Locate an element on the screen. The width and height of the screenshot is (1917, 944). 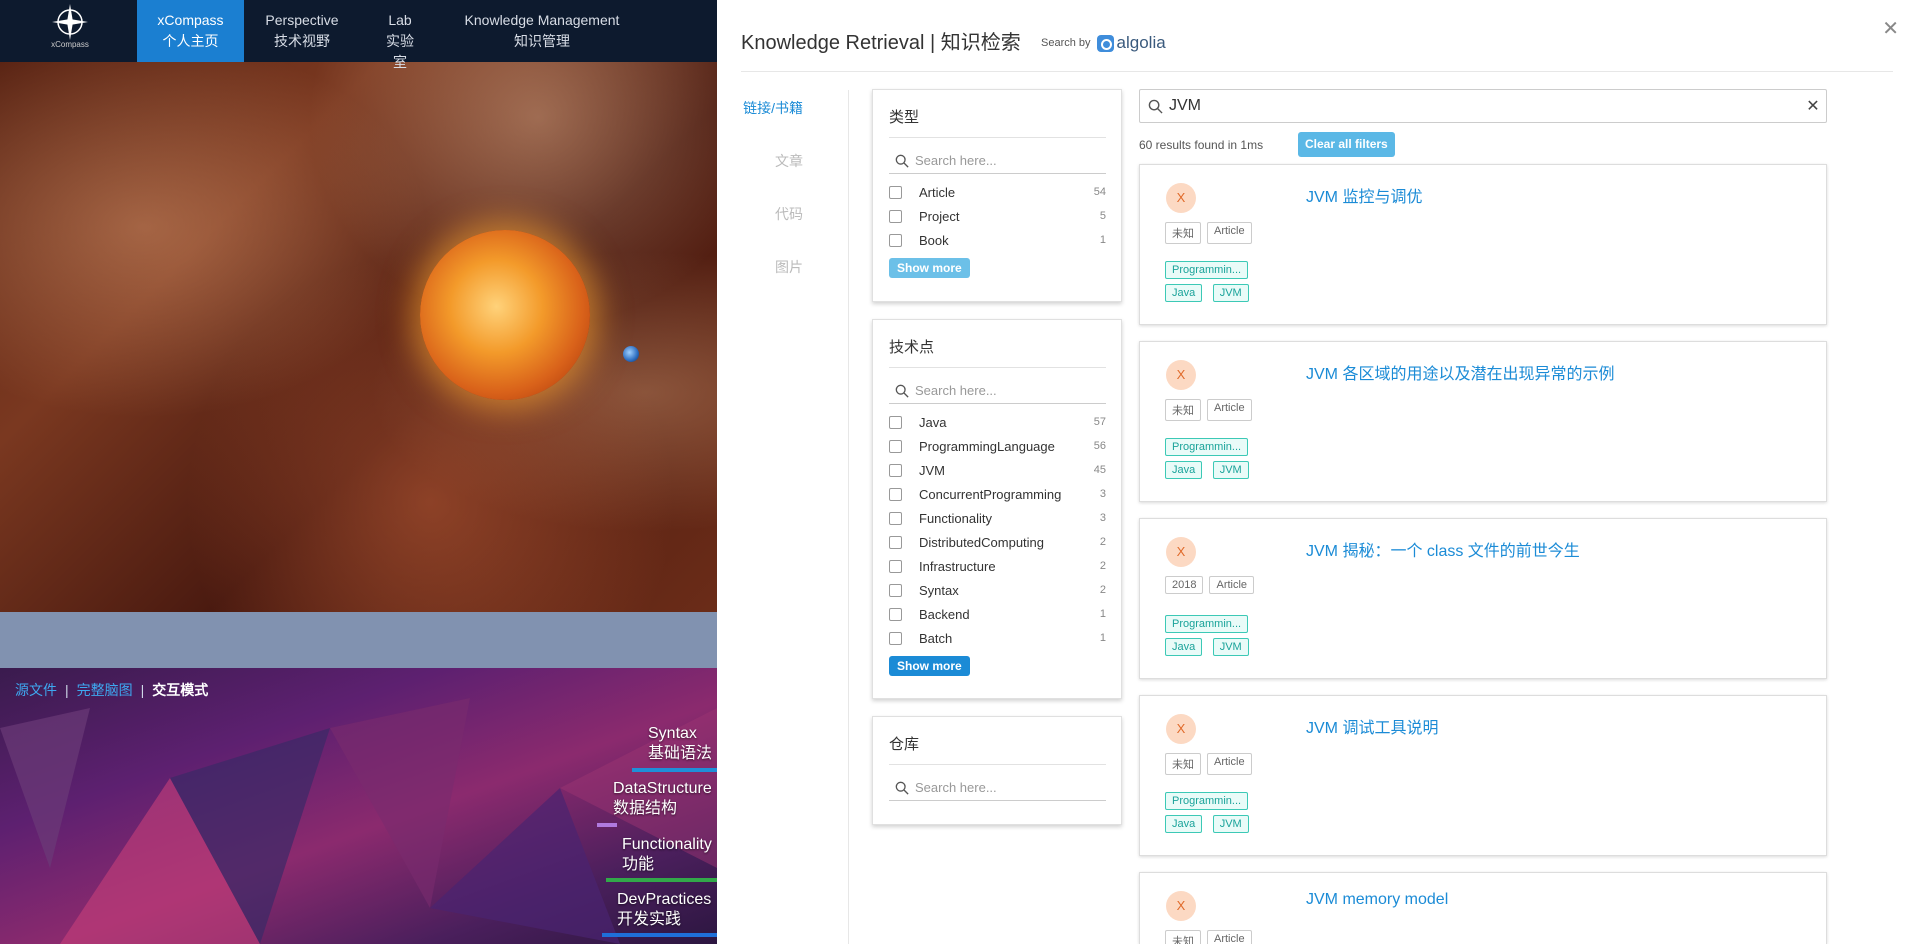
mindmap-node-syntax: Syntax 基础语法 is located at coordinates (680, 744).